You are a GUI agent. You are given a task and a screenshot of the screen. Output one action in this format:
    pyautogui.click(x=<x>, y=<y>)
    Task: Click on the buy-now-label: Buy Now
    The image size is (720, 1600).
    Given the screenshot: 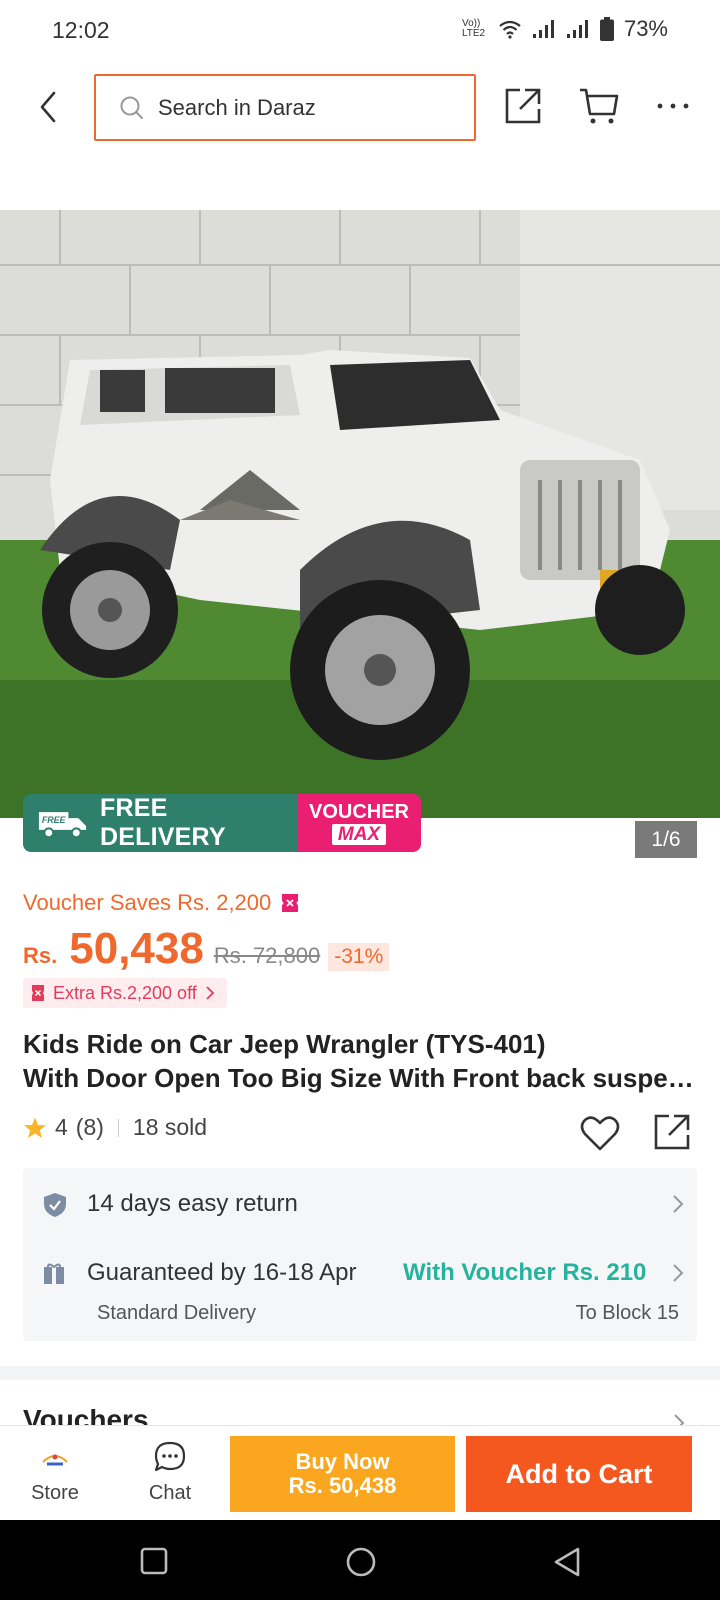 What is the action you would take?
    pyautogui.click(x=342, y=1461)
    